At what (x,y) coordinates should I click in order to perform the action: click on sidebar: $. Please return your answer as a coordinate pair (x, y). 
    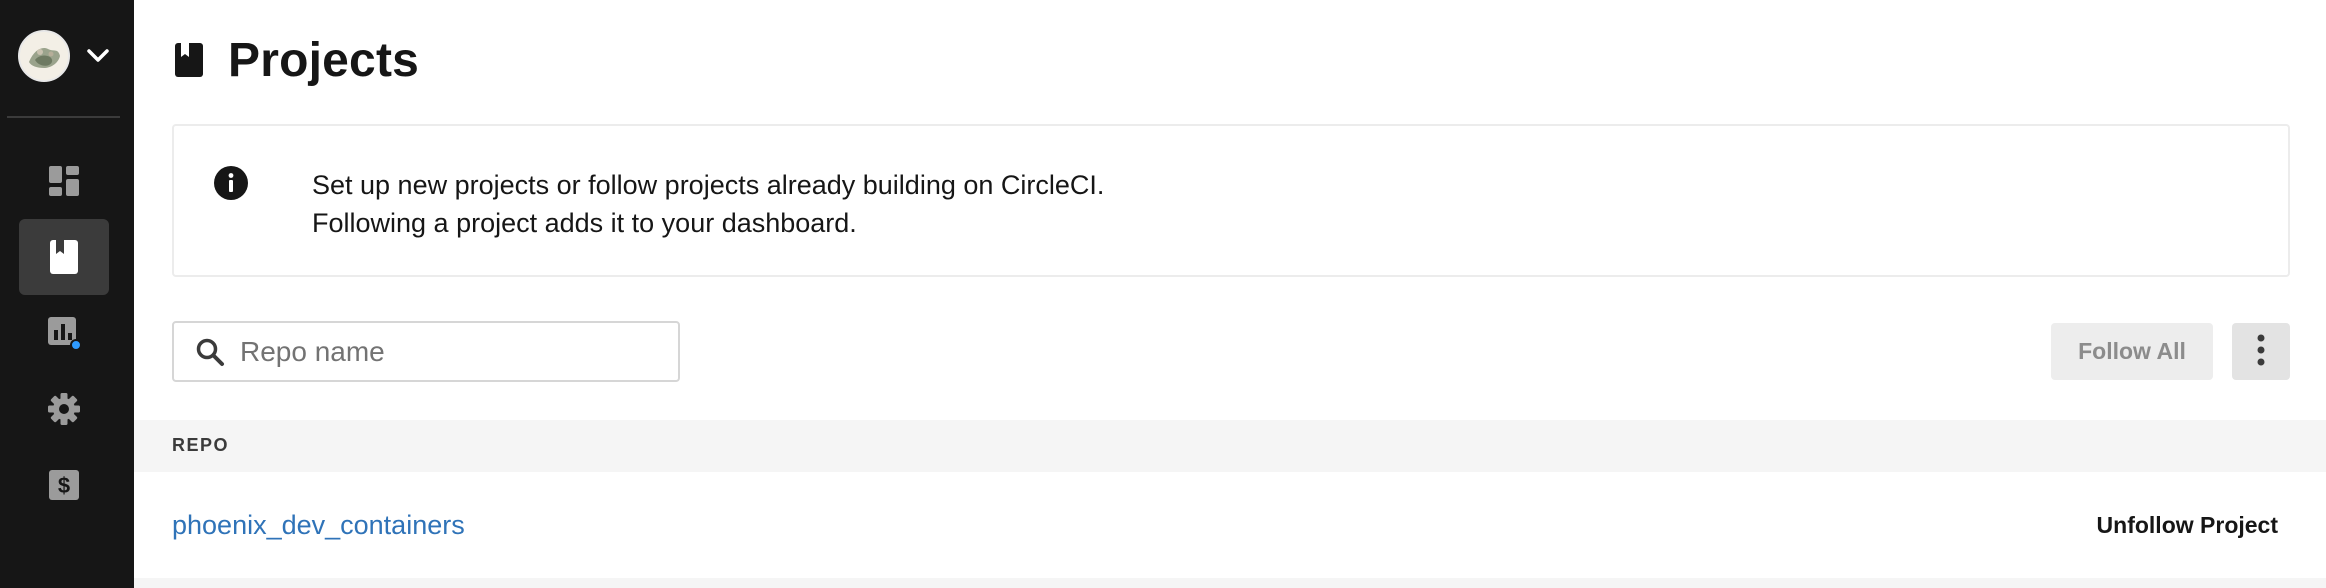
    Looking at the image, I should click on (67, 294).